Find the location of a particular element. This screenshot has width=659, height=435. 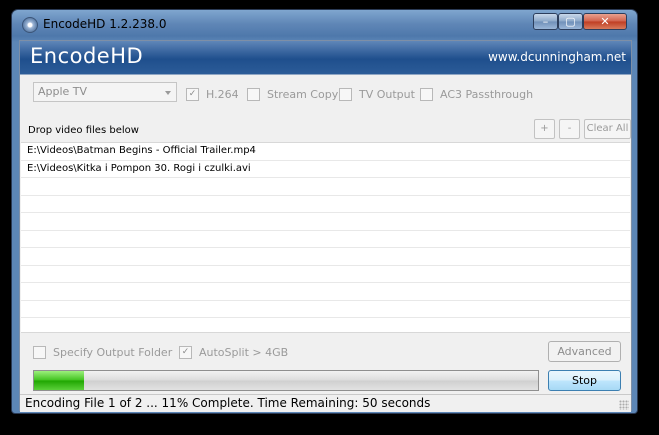

specify-output-folder-checkbox: Specify Output Folder is located at coordinates (102, 352).